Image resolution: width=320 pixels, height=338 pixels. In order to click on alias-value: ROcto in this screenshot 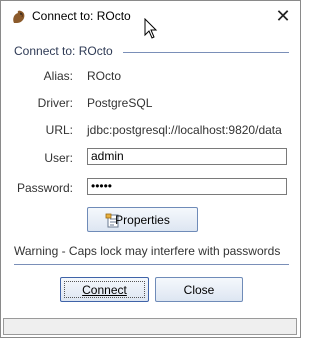, I will do `click(104, 76)`.